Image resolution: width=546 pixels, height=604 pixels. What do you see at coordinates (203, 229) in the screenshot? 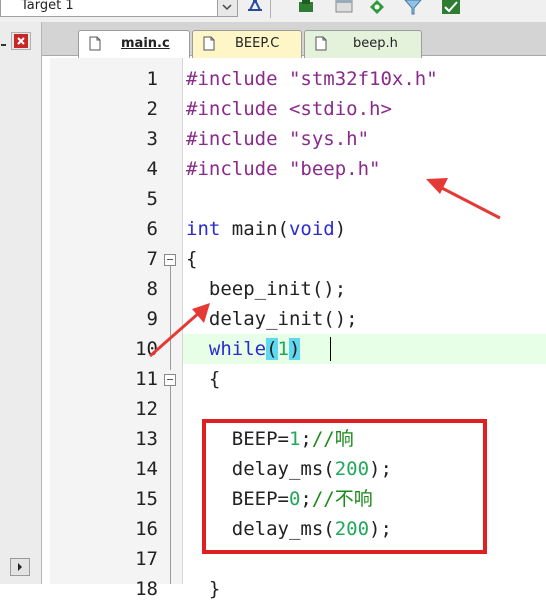
I see `code-token: int` at bounding box center [203, 229].